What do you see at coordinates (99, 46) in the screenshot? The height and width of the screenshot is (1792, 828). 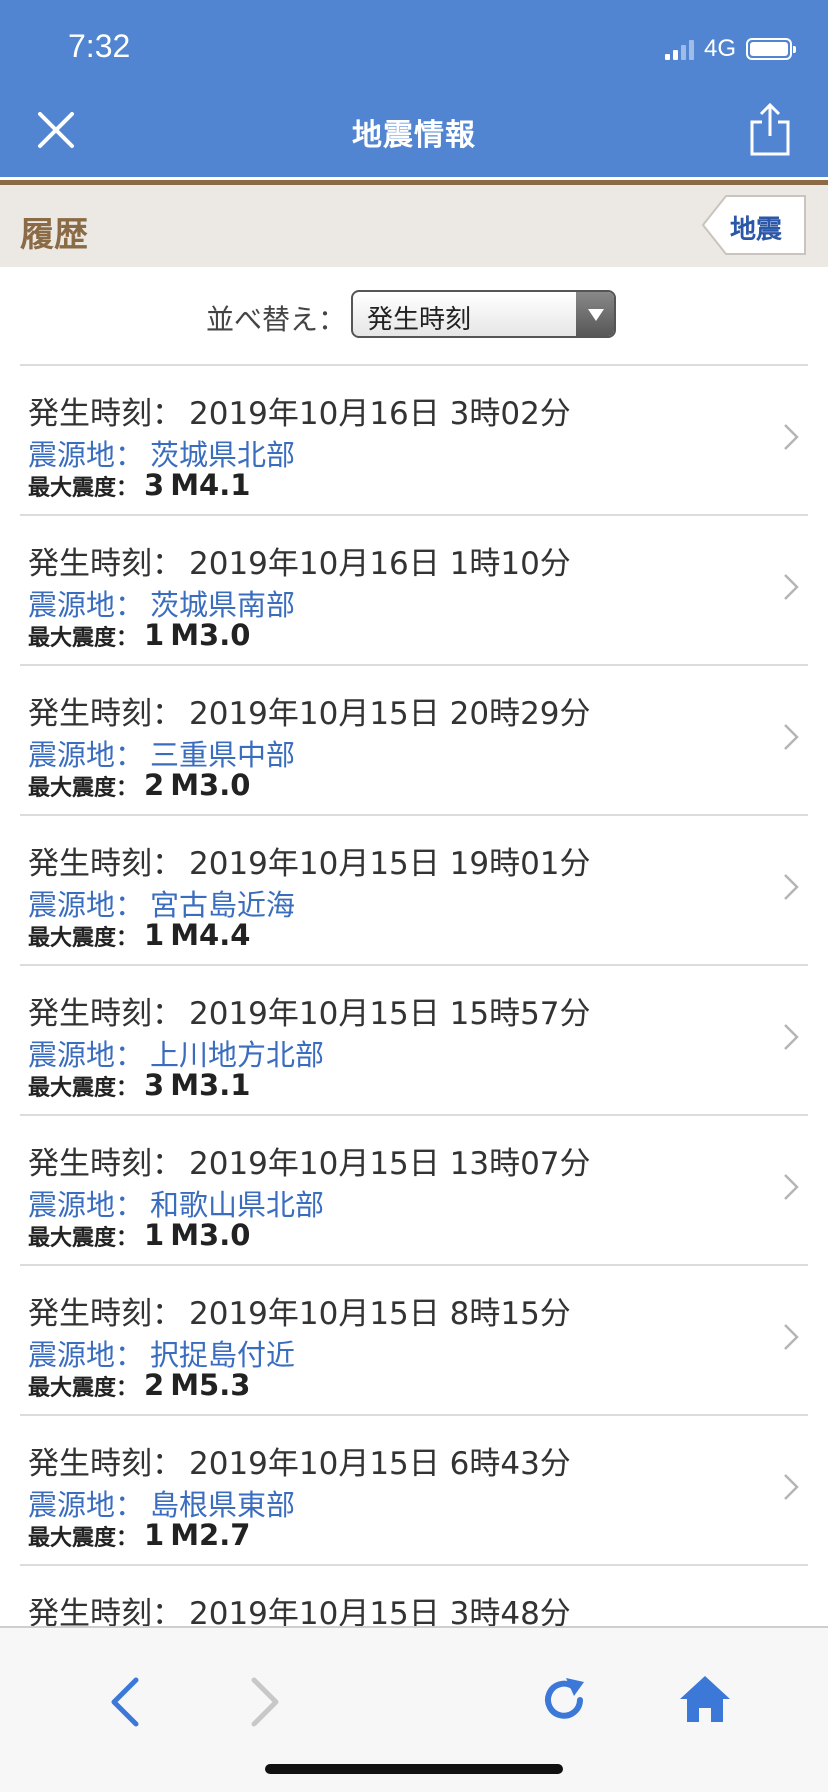 I see `status-time: 7:32` at bounding box center [99, 46].